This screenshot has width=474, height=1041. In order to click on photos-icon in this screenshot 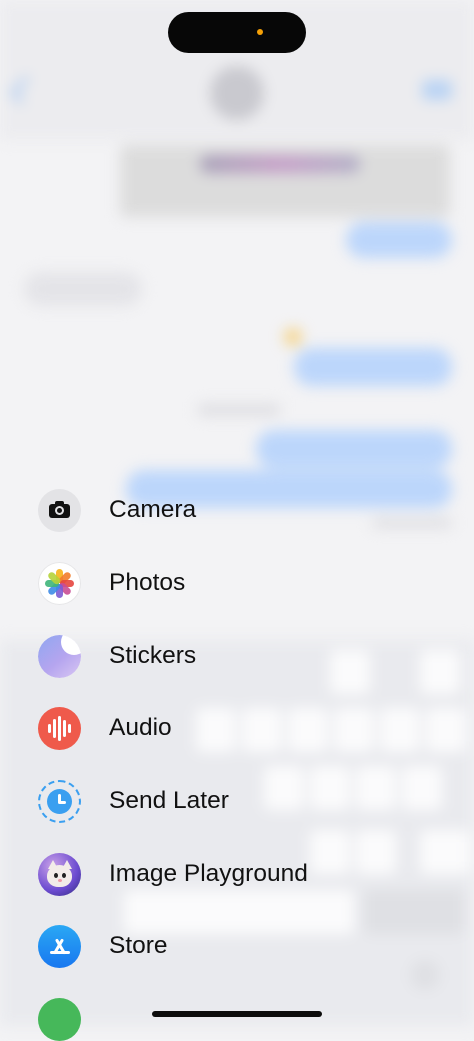, I will do `click(59, 583)`.